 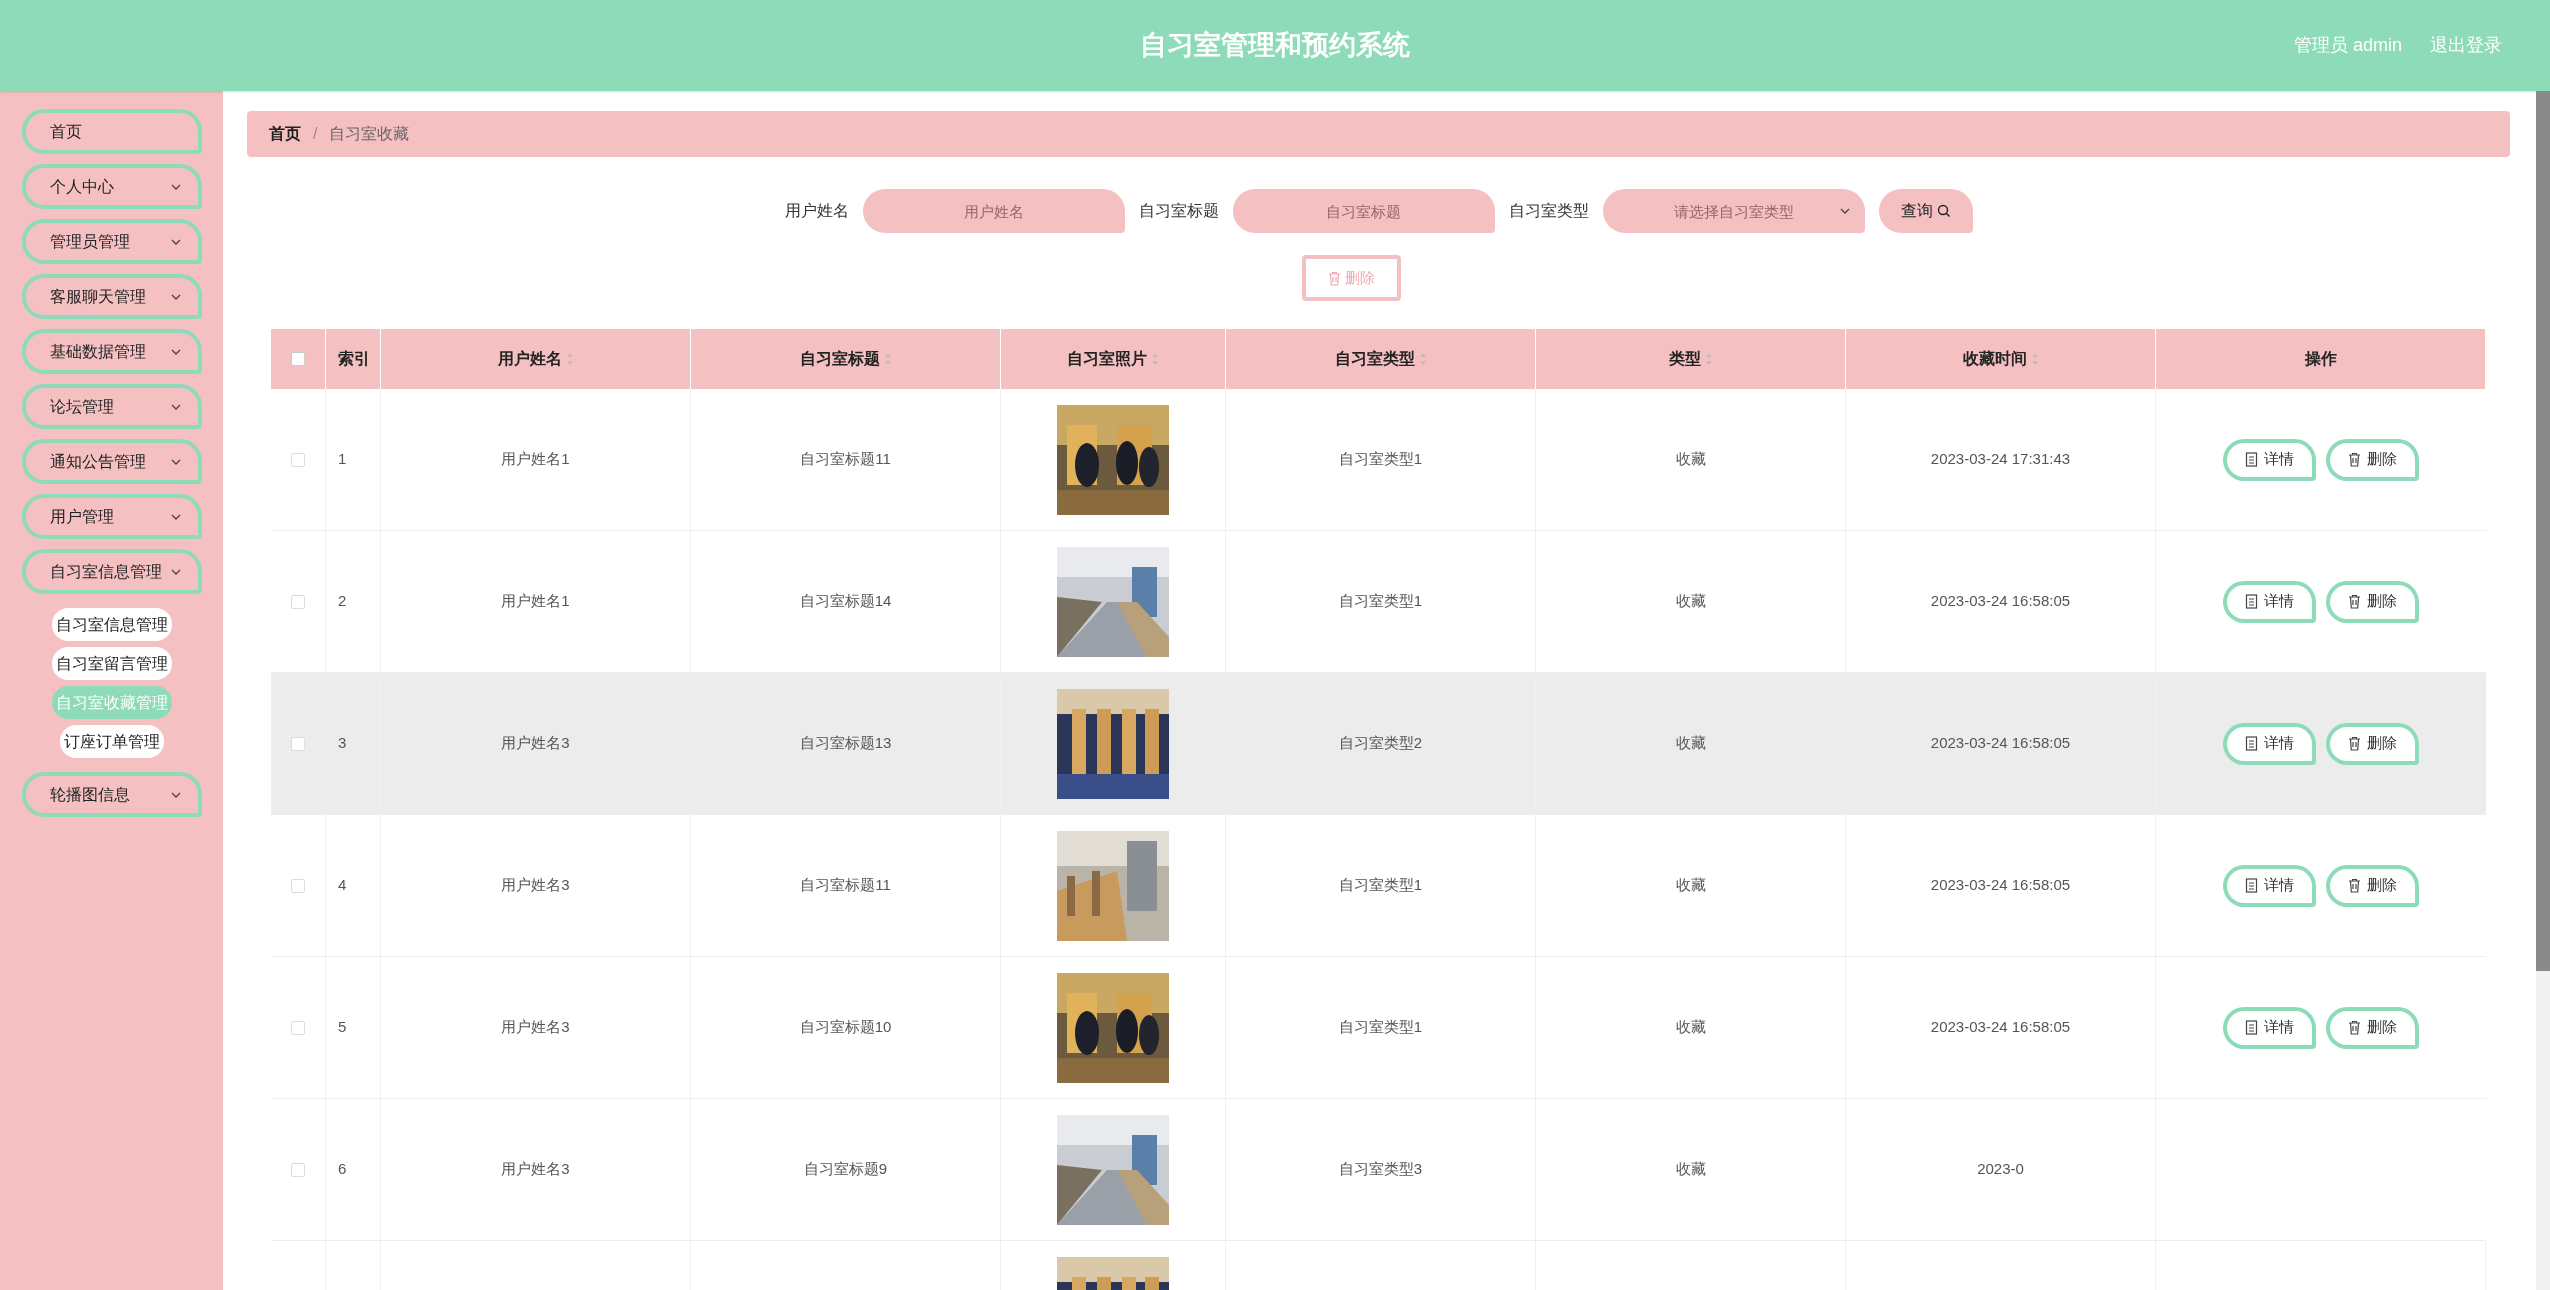 I want to click on table-row: 6 用户姓名3 自习室标题9 自习室类型3 收藏 2023-0, so click(x=1378, y=1170).